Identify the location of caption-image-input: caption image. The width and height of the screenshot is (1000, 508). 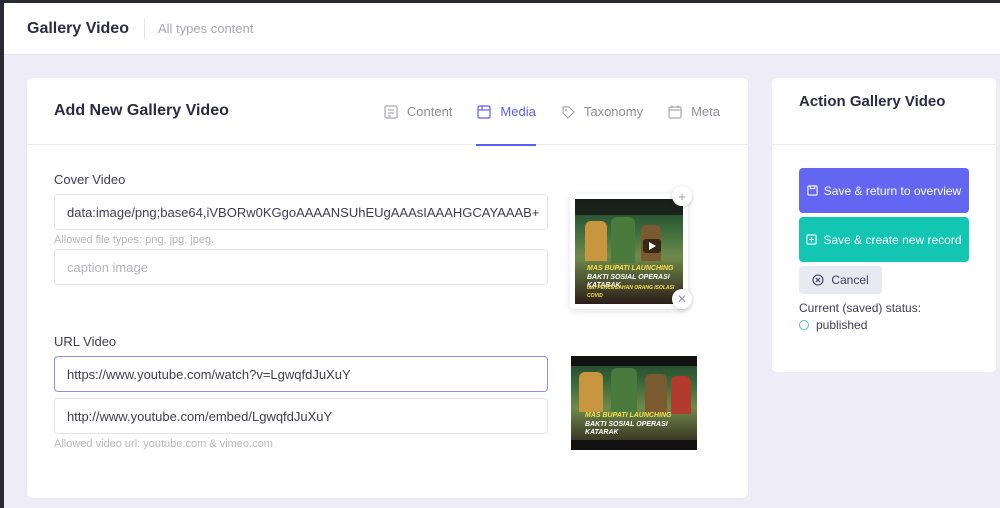
(301, 267).